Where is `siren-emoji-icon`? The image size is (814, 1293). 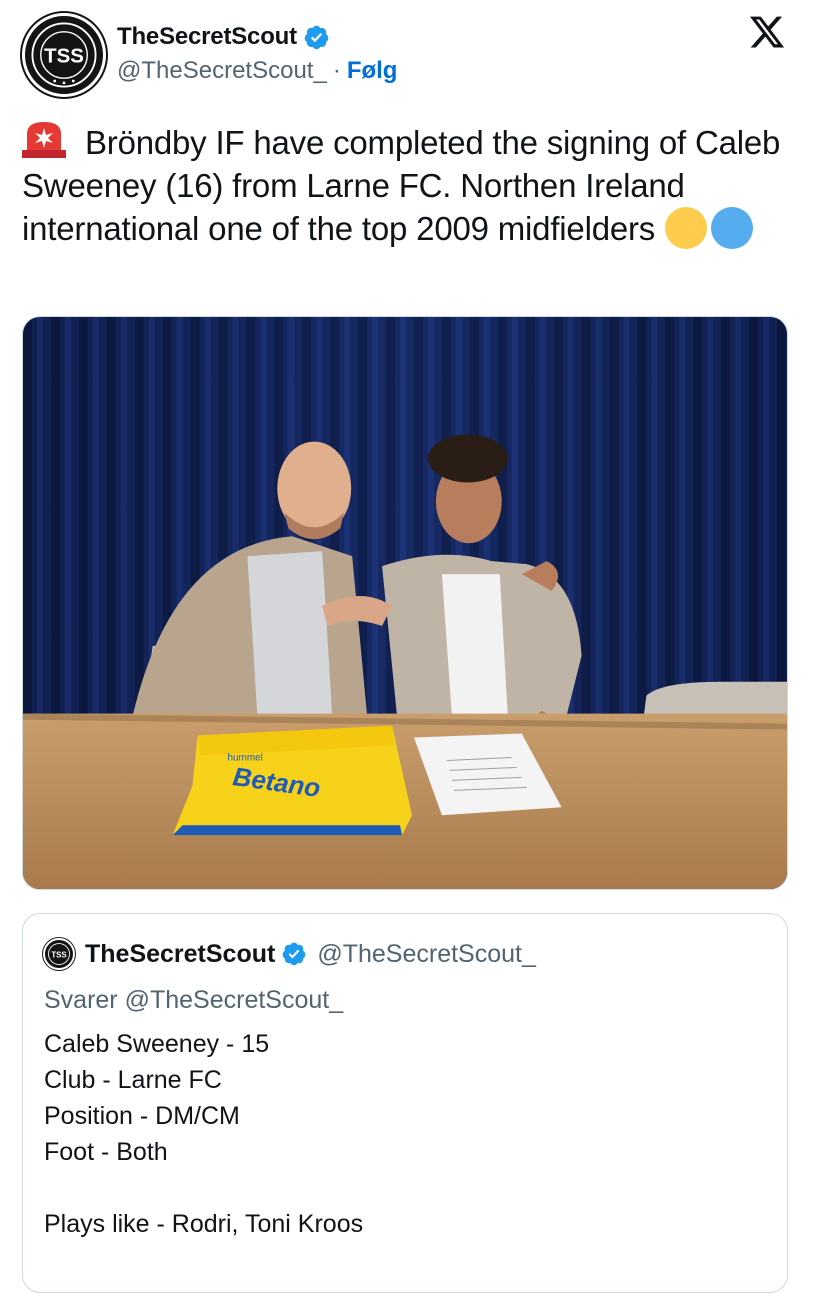
siren-emoji-icon is located at coordinates (44, 140).